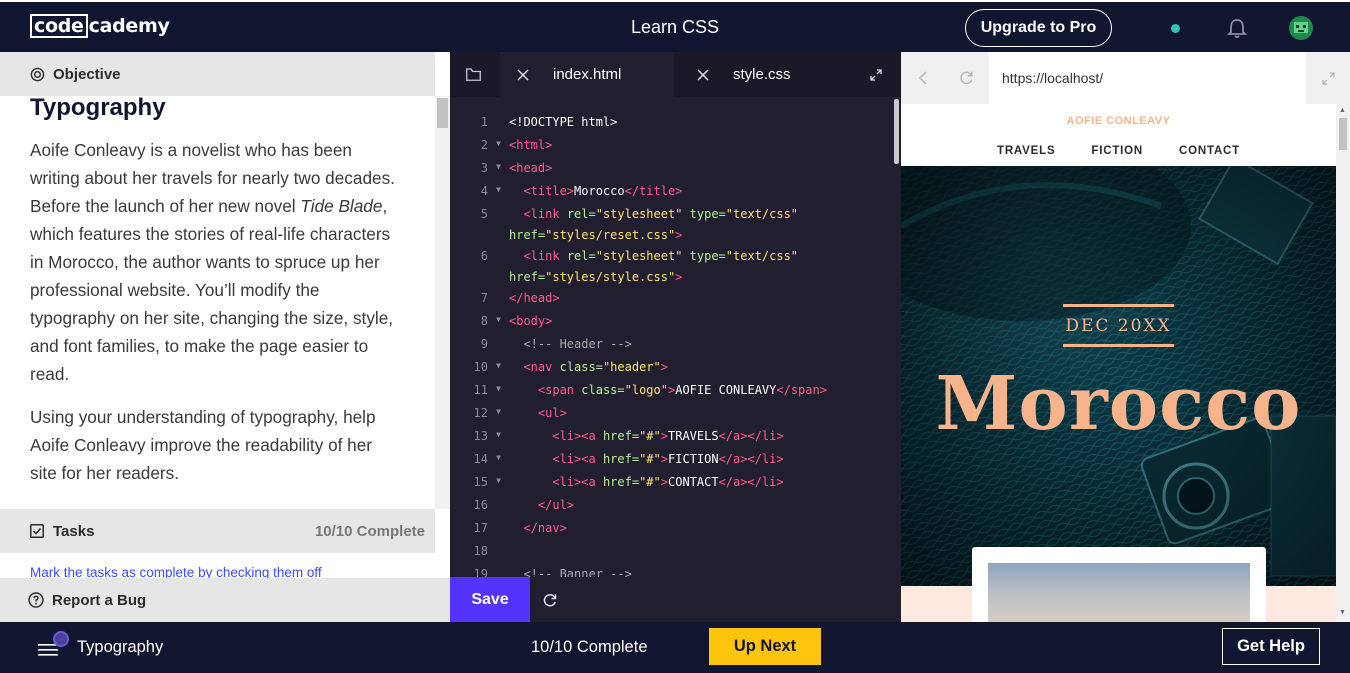  Describe the element at coordinates (473, 74) in the screenshot. I see `folder-icon` at that location.